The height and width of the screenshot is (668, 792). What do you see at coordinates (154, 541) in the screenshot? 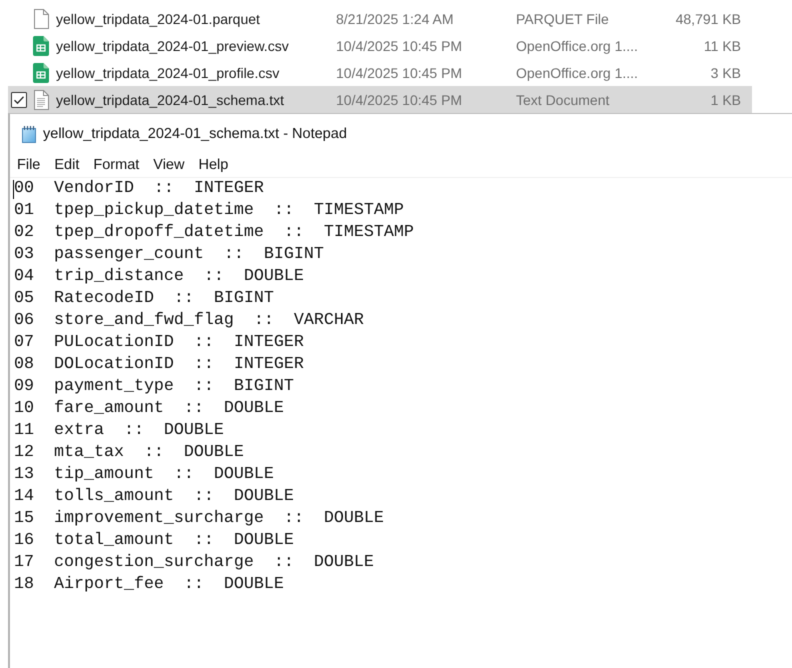
I see `text-line: 16 total_amount :: DOUBLE` at bounding box center [154, 541].